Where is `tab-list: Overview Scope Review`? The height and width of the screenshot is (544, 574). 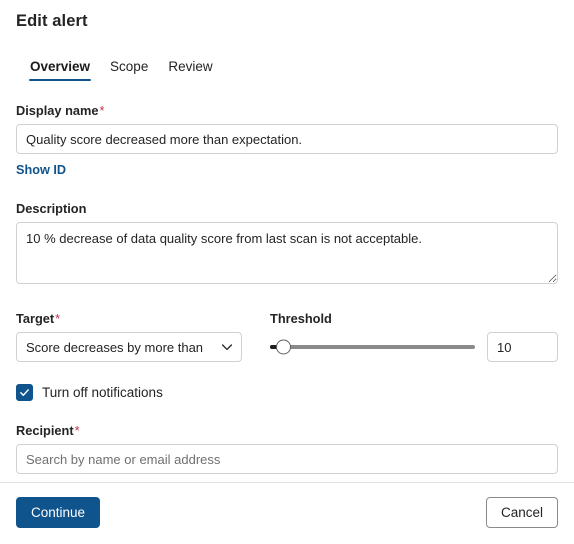 tab-list: Overview Scope Review is located at coordinates (287, 68).